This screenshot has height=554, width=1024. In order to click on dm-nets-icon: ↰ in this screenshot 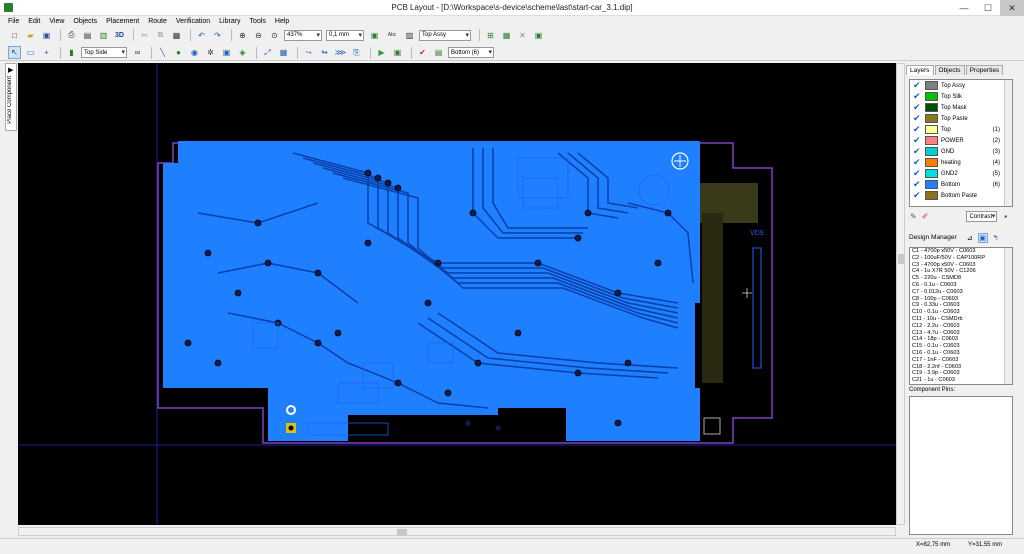, I will do `click(996, 238)`.